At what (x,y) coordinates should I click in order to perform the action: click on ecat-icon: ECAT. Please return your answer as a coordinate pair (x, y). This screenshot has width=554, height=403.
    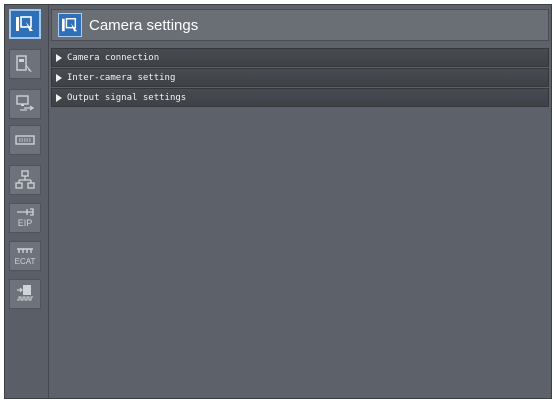
    Looking at the image, I should click on (25, 257).